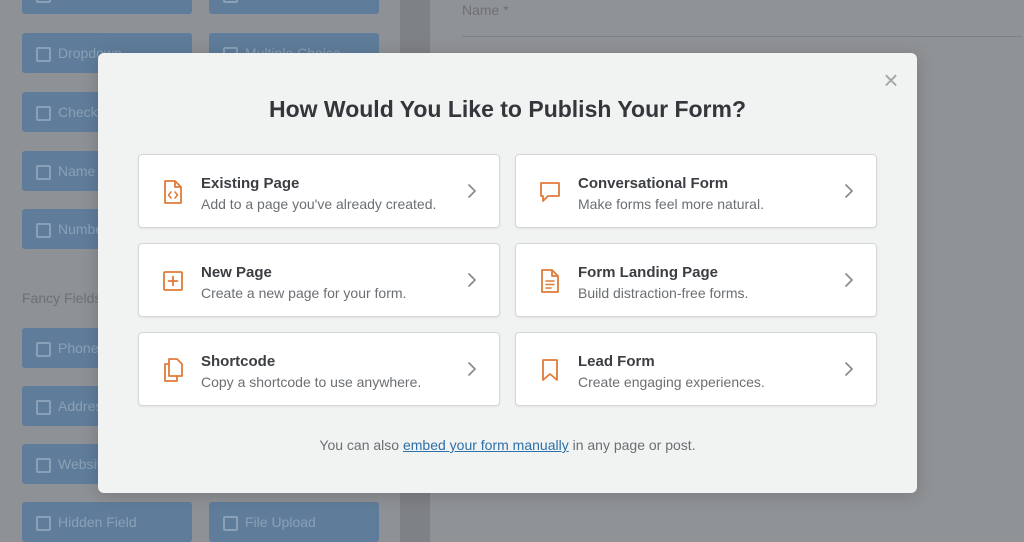  Describe the element at coordinates (653, 183) in the screenshot. I see `option-title: Conversational Form` at that location.